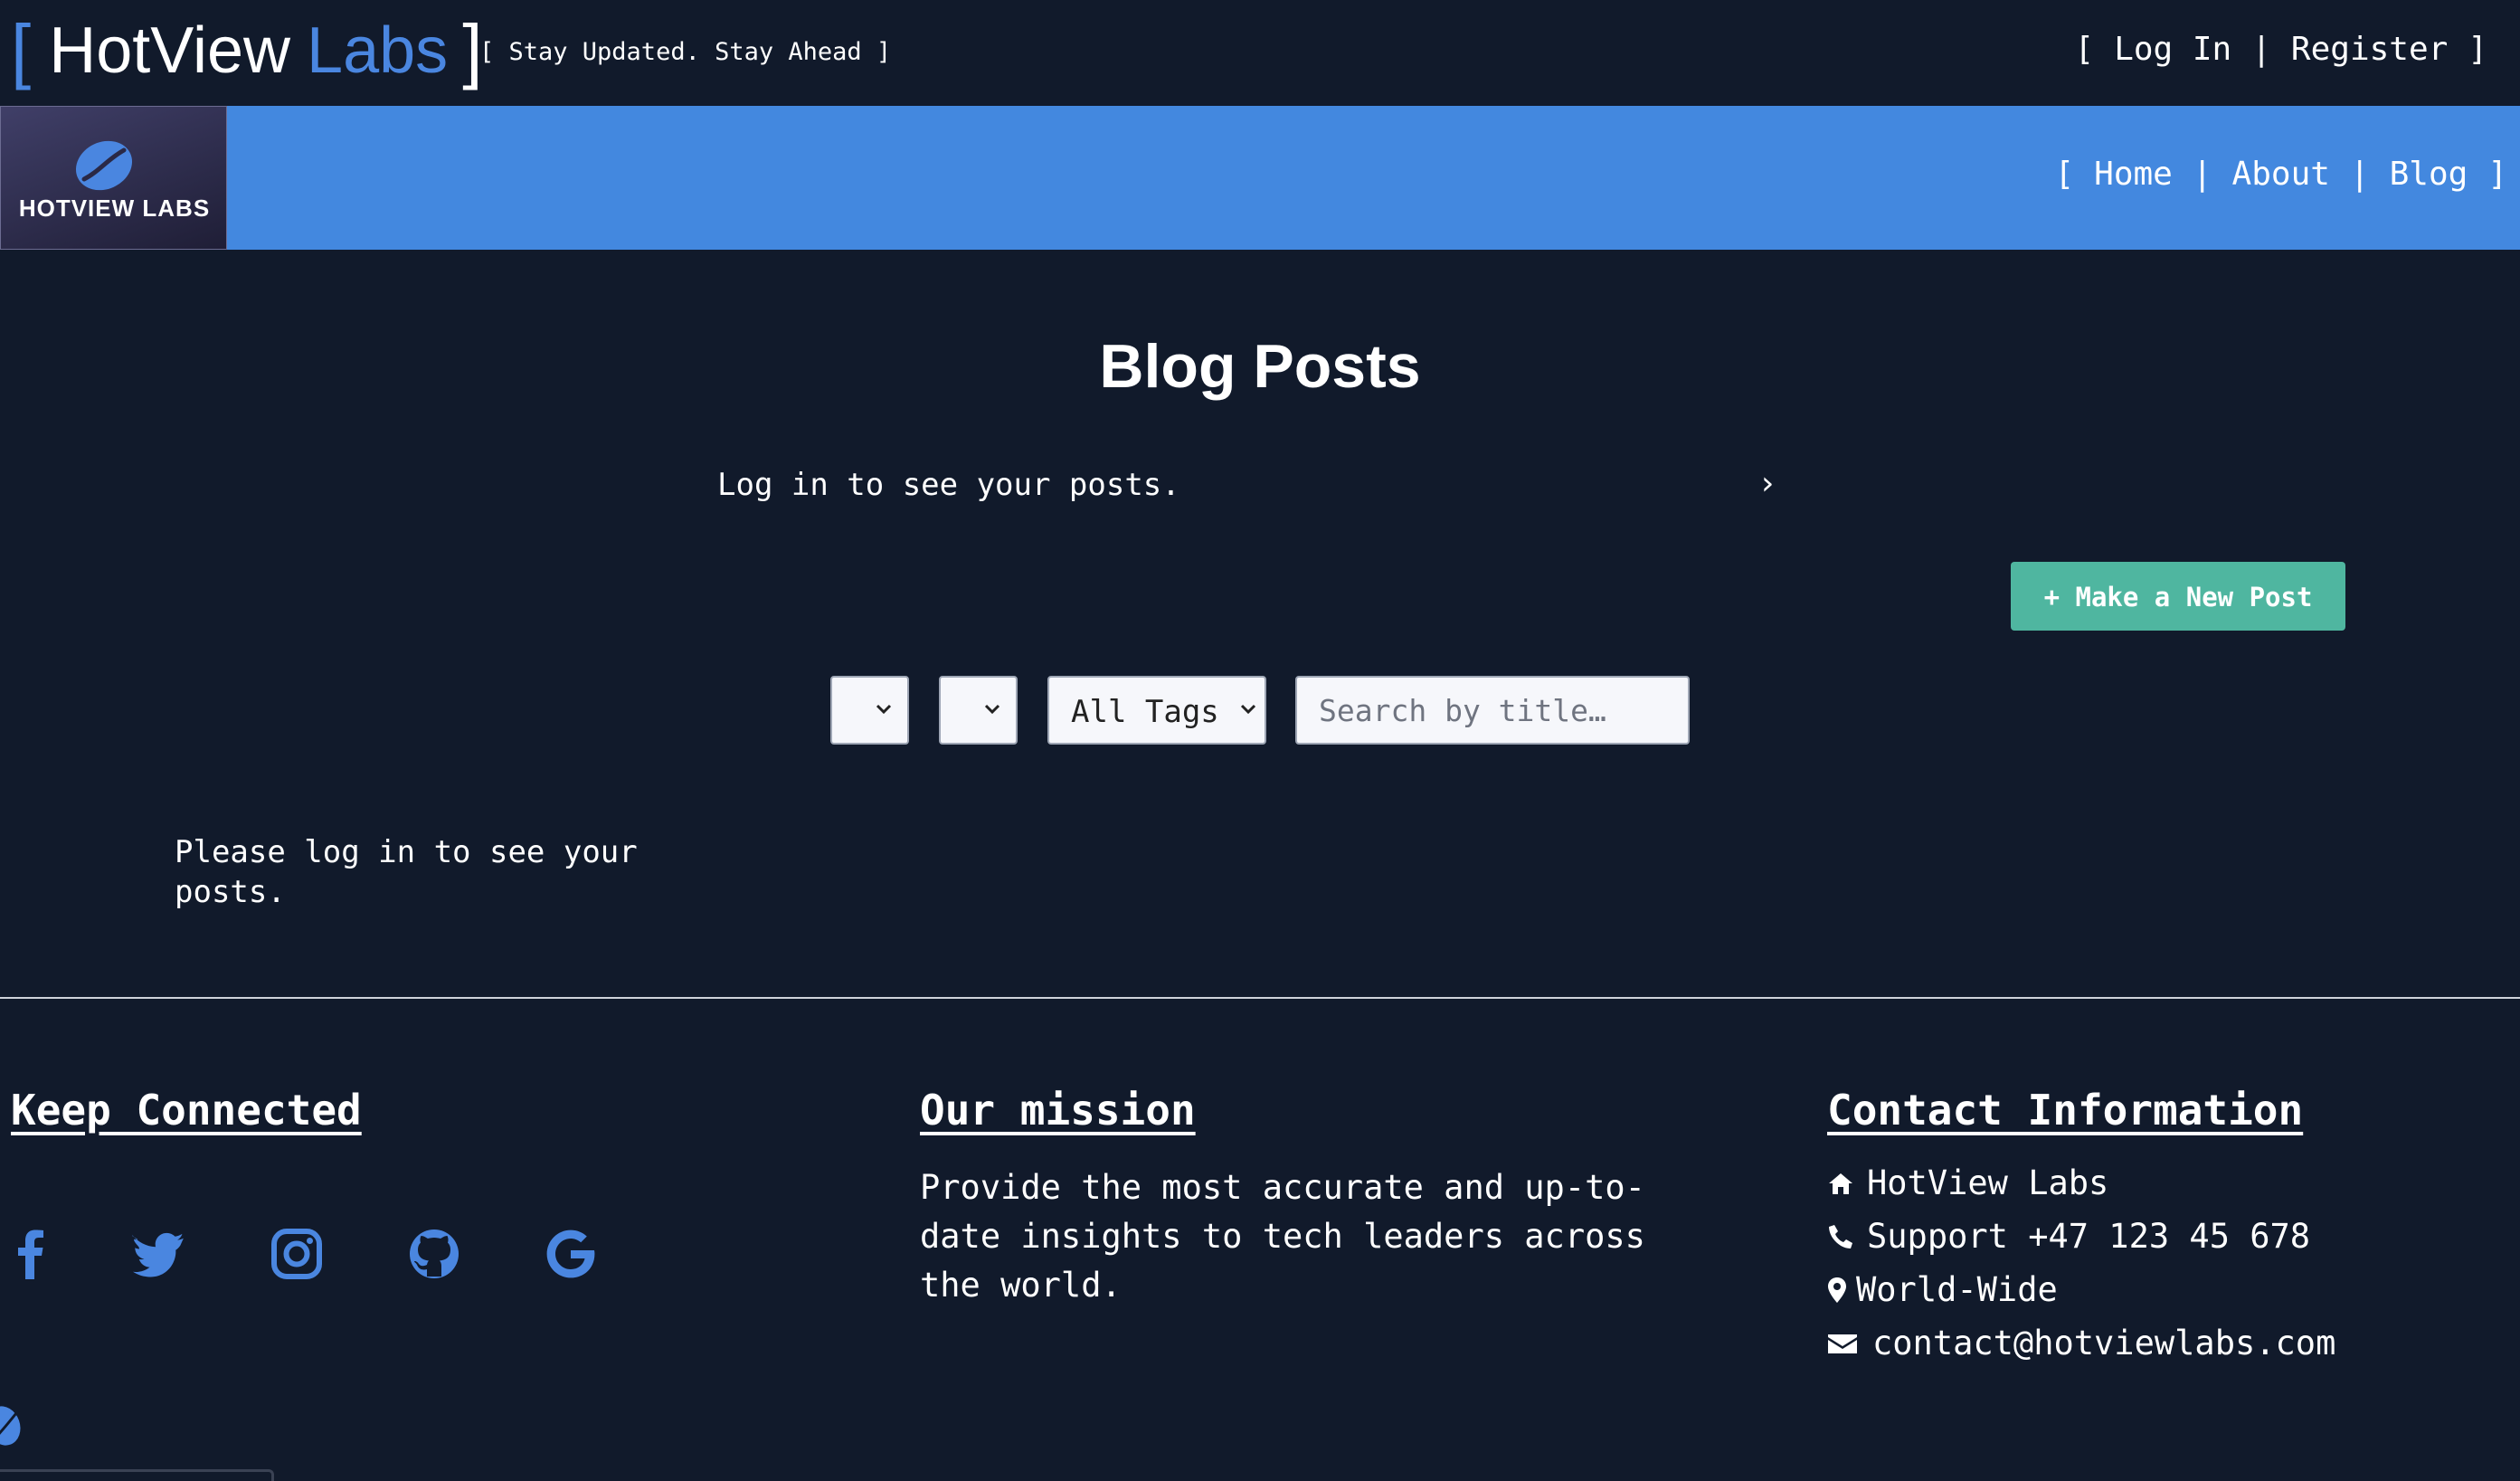 This screenshot has width=2520, height=1481. What do you see at coordinates (1837, 1290) in the screenshot?
I see `map-marker-icon` at bounding box center [1837, 1290].